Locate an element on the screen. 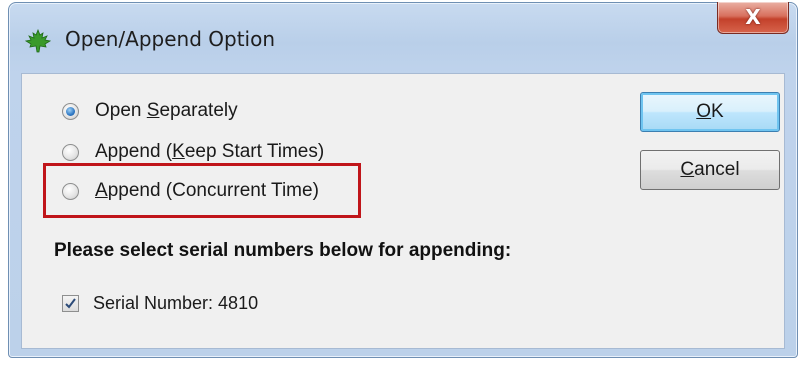 The image size is (808, 368). option-label: Open Separately is located at coordinates (166, 110).